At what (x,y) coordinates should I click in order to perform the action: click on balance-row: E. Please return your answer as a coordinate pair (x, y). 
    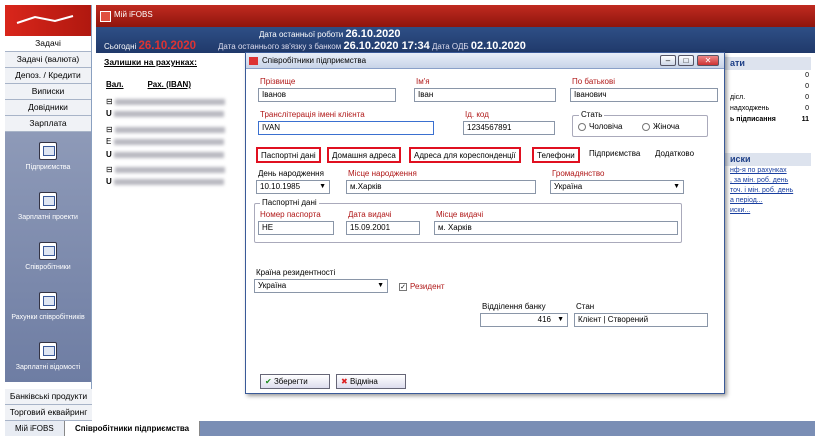
    Looking at the image, I should click on (165, 141).